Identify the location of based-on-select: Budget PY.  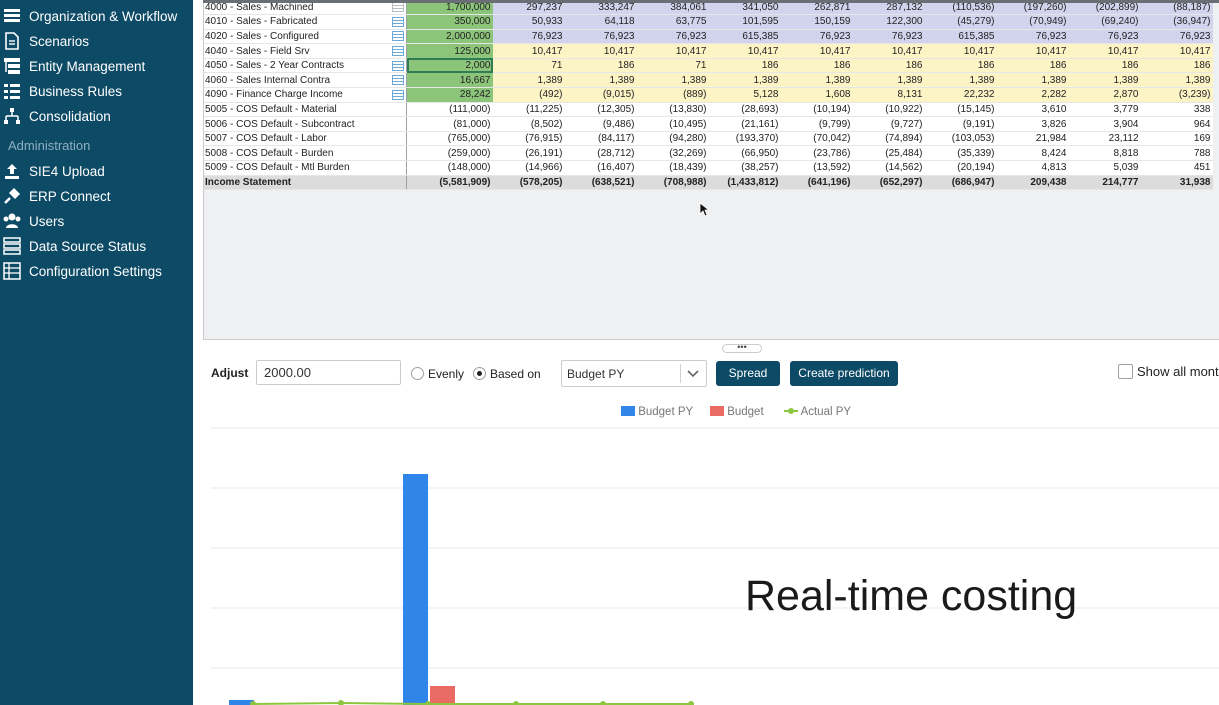
(634, 373).